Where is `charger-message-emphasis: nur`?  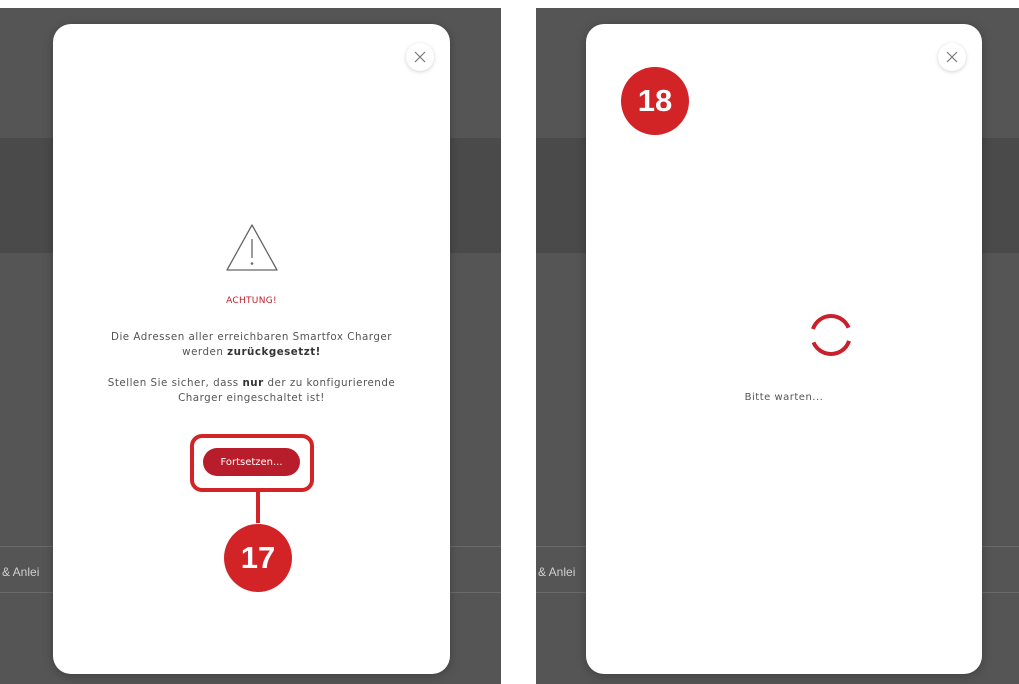 charger-message-emphasis: nur is located at coordinates (253, 383).